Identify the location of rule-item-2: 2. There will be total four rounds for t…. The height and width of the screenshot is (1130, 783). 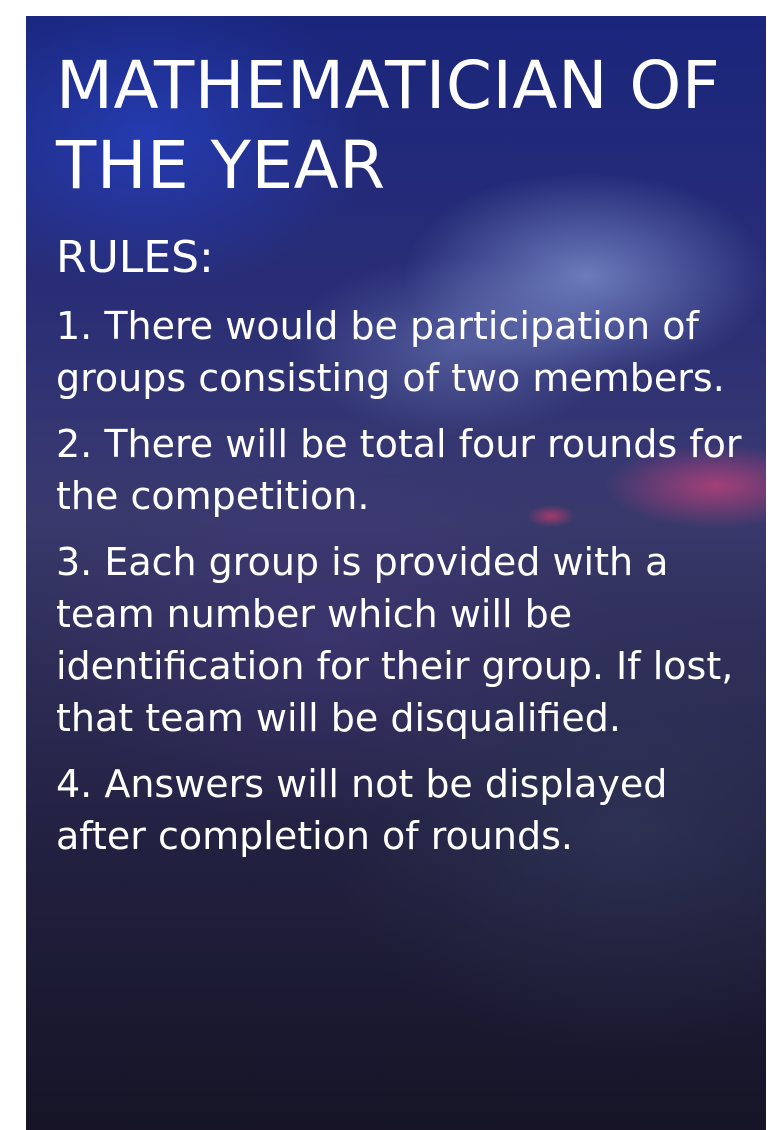
(399, 470).